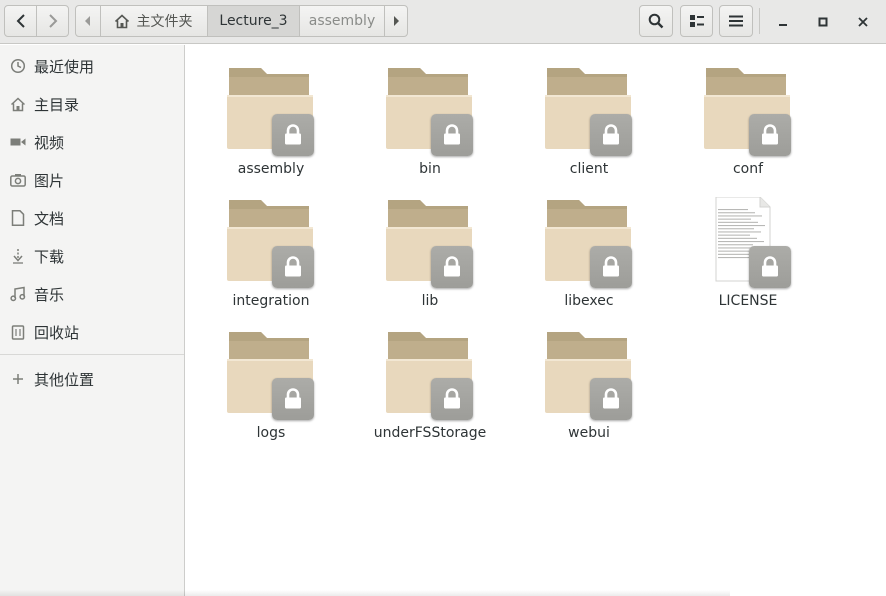 This screenshot has width=886, height=596. Describe the element at coordinates (783, 25) in the screenshot. I see `minimize-icon` at that location.